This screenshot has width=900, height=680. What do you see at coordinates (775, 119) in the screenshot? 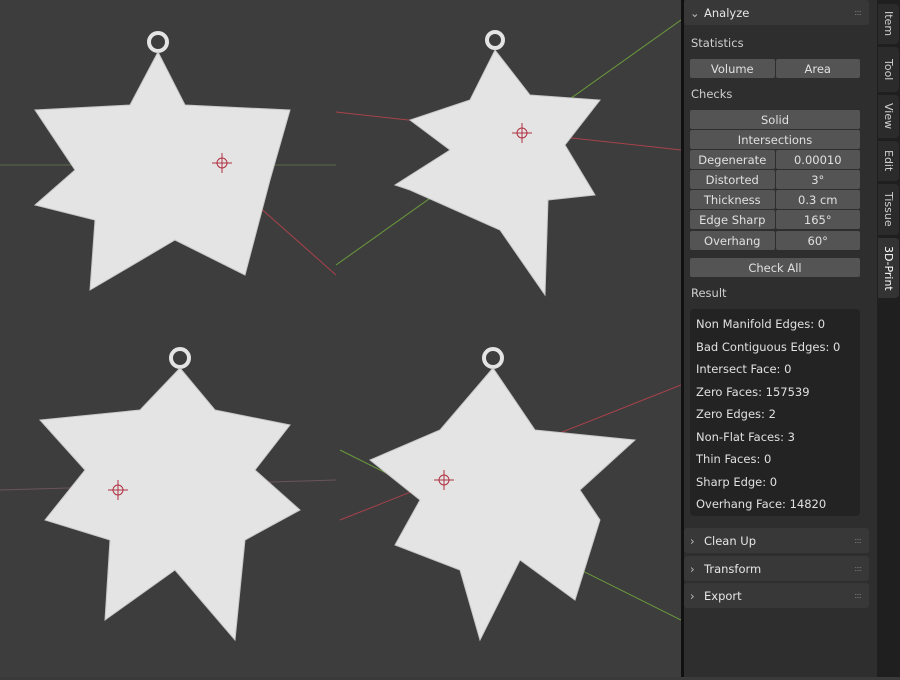
I see `solid-button: Solid` at bounding box center [775, 119].